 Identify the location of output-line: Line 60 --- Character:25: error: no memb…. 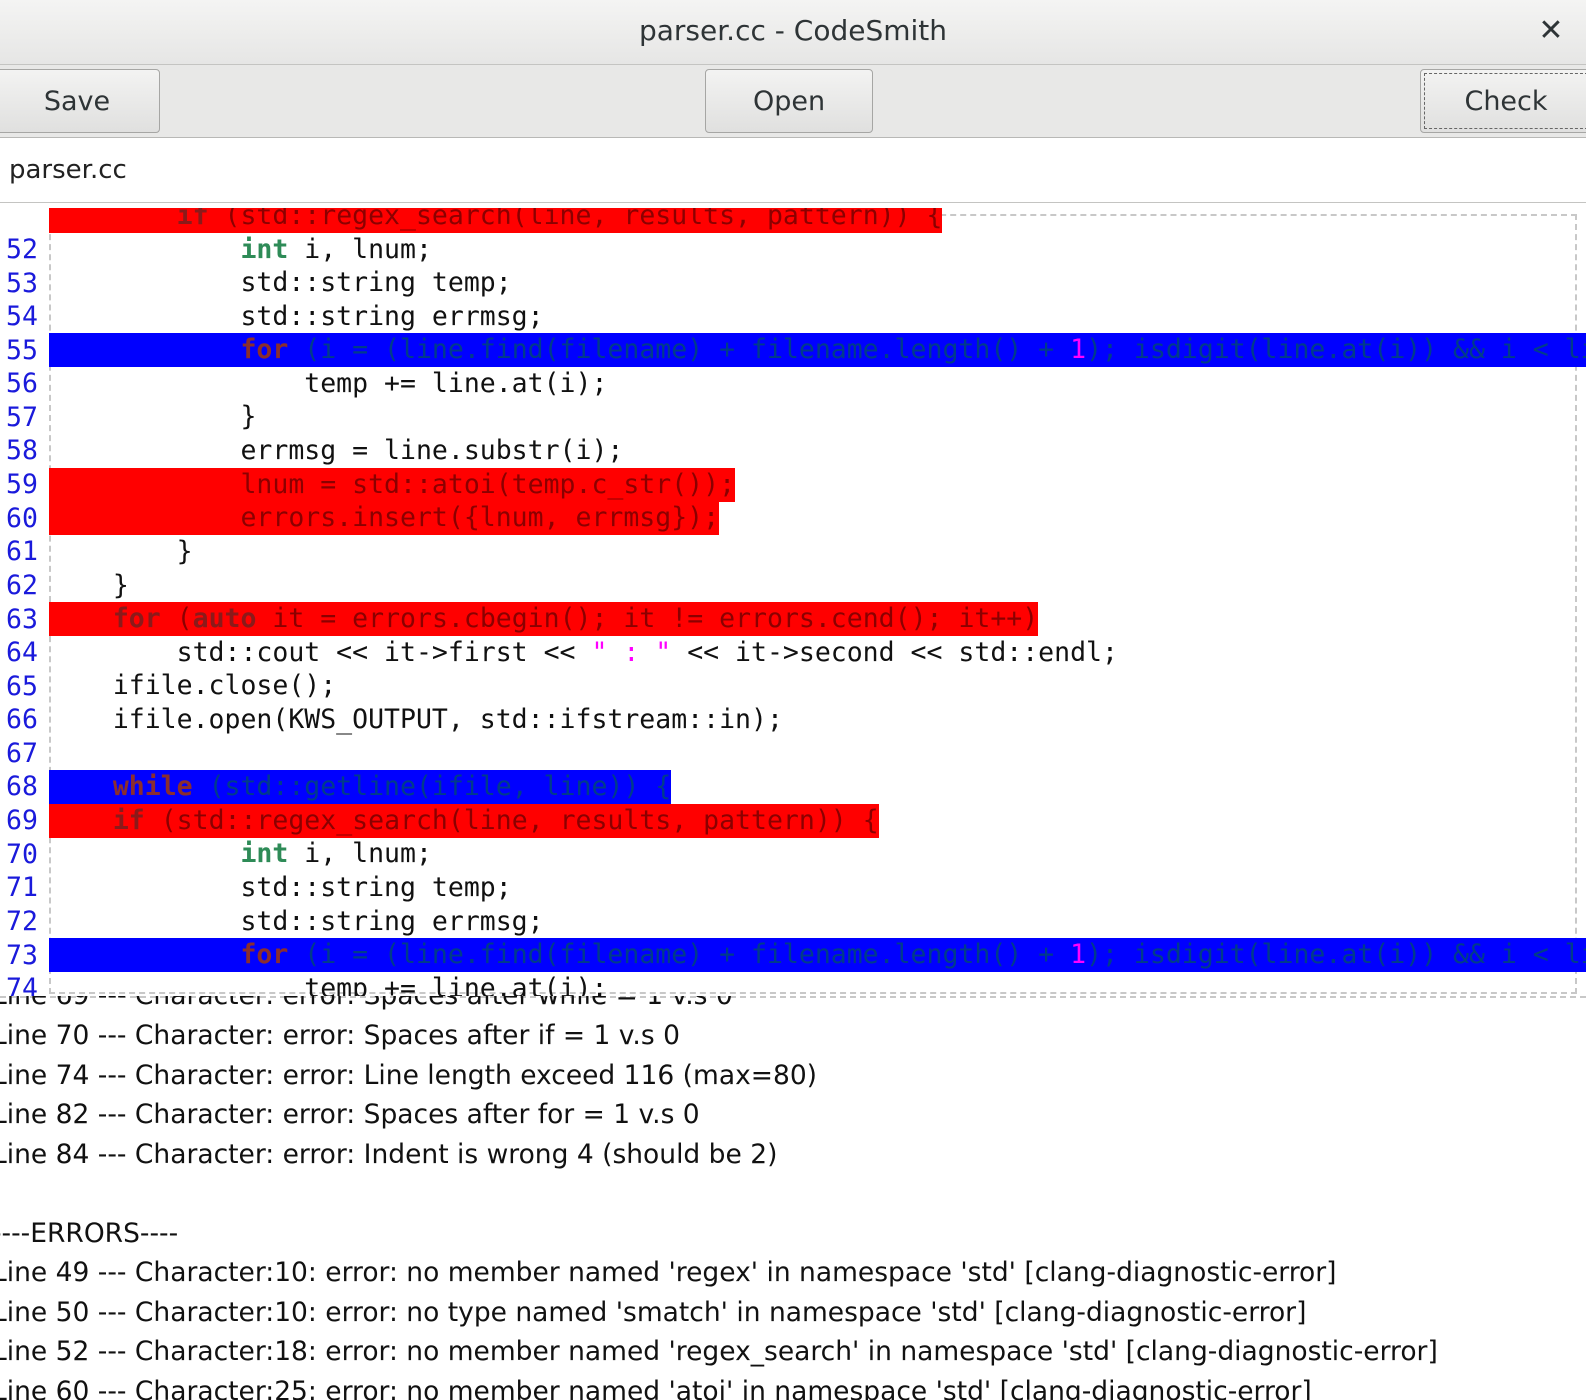
(656, 1388).